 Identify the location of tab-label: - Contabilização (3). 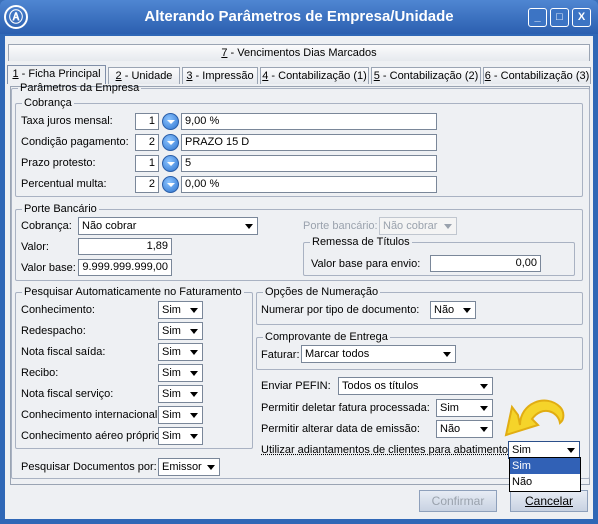
(540, 76).